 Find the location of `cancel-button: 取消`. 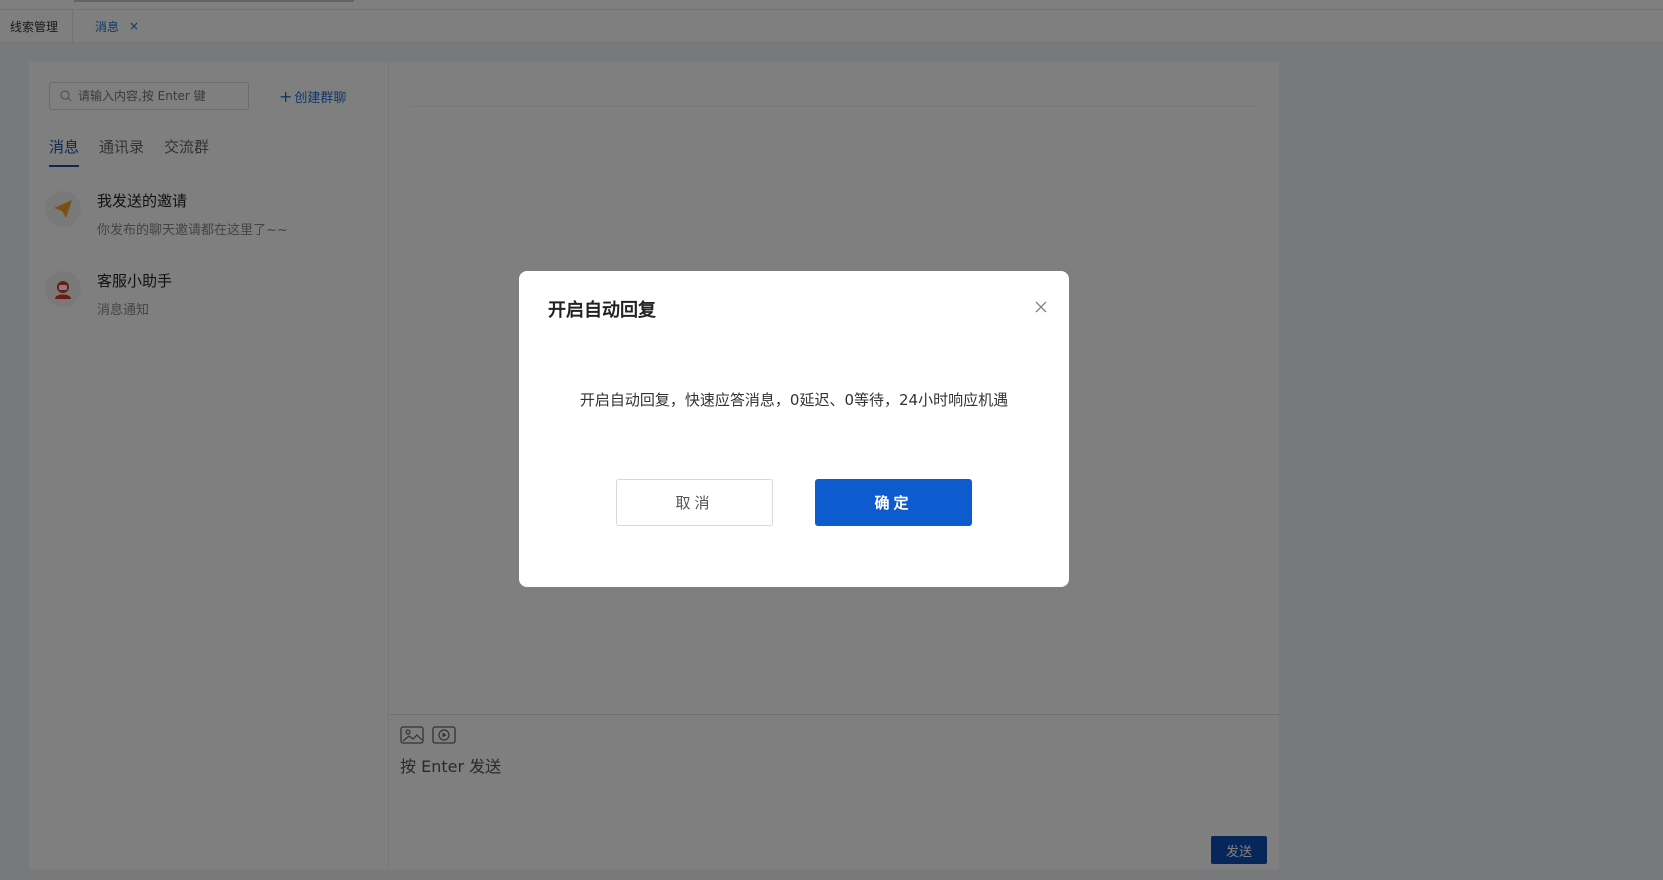

cancel-button: 取消 is located at coordinates (694, 502).